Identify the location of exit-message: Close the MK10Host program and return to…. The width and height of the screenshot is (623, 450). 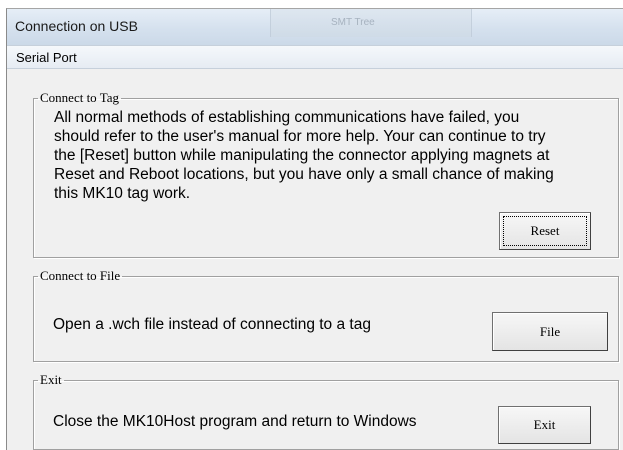
(235, 421).